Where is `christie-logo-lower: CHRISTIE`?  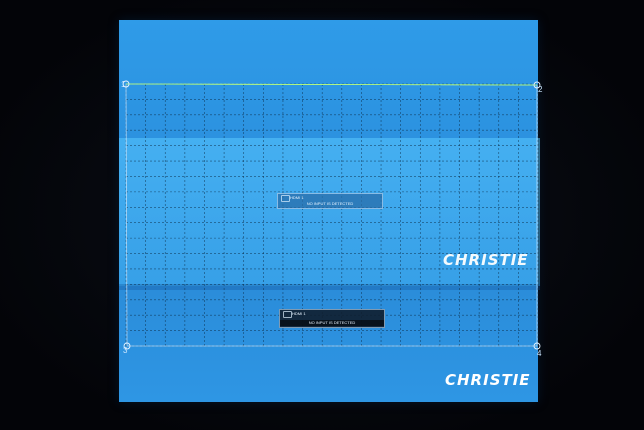 christie-logo-lower: CHRISTIE is located at coordinates (488, 380).